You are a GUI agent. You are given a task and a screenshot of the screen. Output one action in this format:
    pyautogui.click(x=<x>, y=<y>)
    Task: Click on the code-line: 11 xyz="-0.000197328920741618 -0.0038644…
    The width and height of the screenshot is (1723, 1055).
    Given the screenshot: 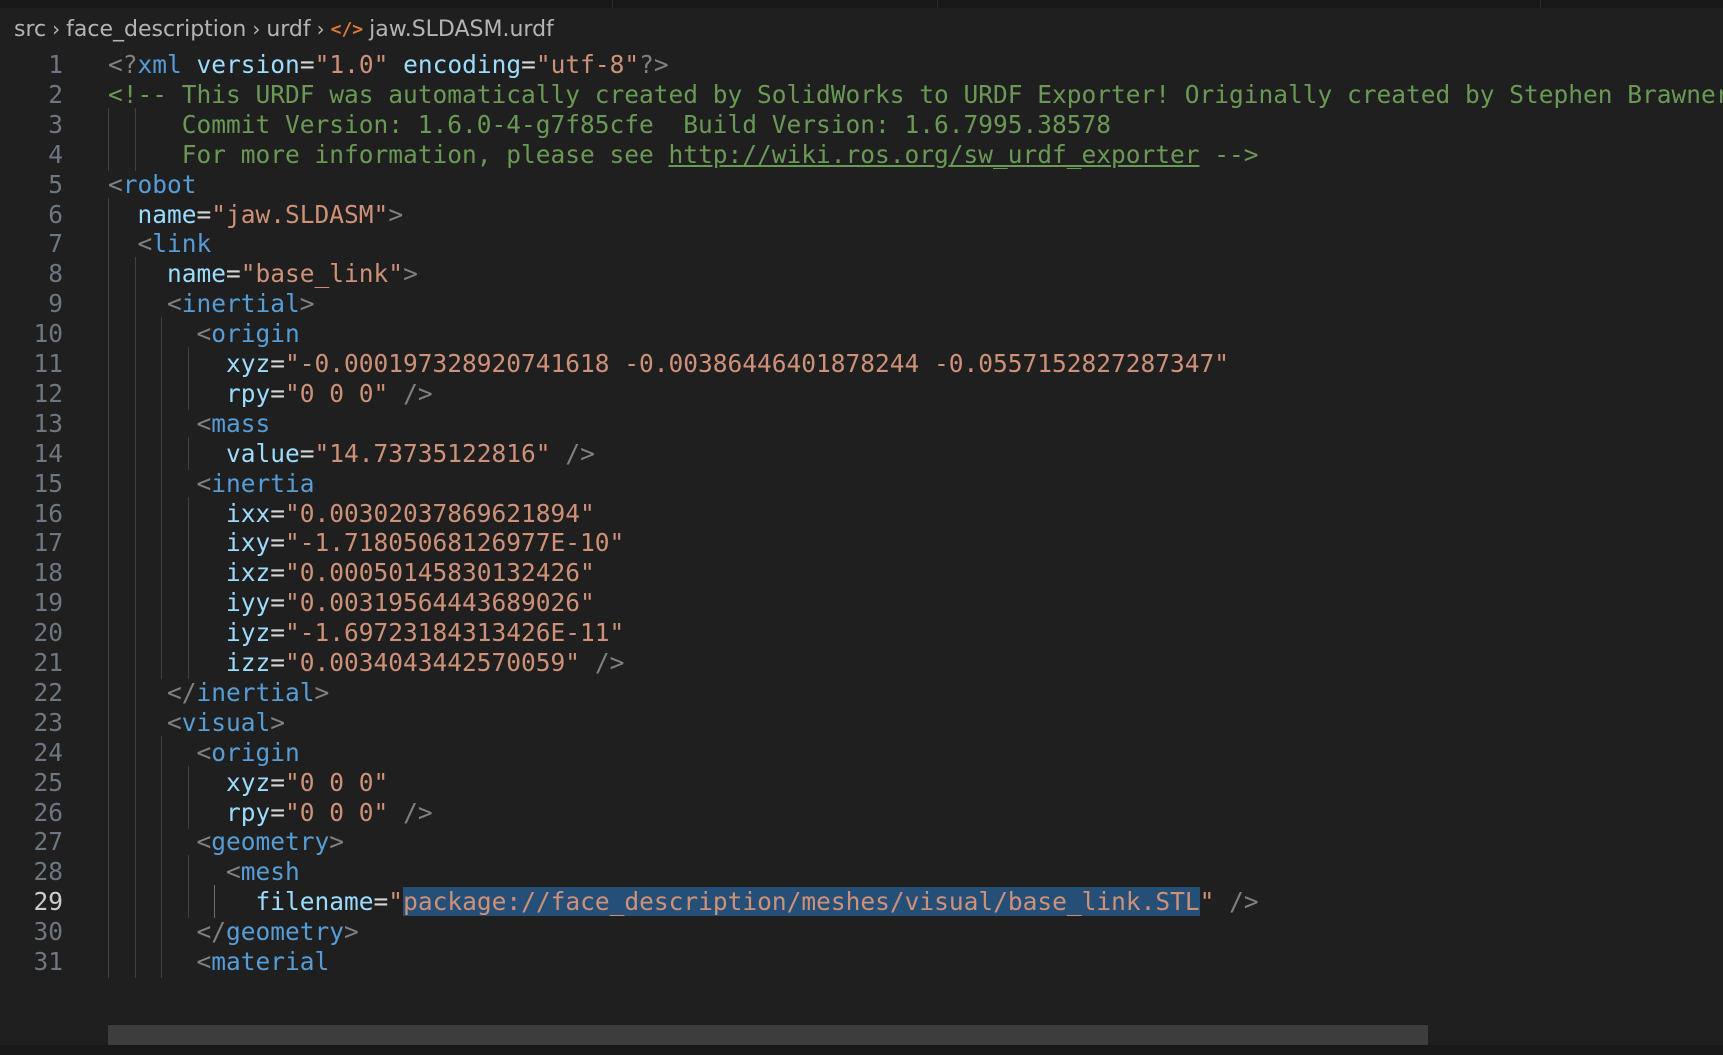 What is the action you would take?
    pyautogui.click(x=861, y=363)
    